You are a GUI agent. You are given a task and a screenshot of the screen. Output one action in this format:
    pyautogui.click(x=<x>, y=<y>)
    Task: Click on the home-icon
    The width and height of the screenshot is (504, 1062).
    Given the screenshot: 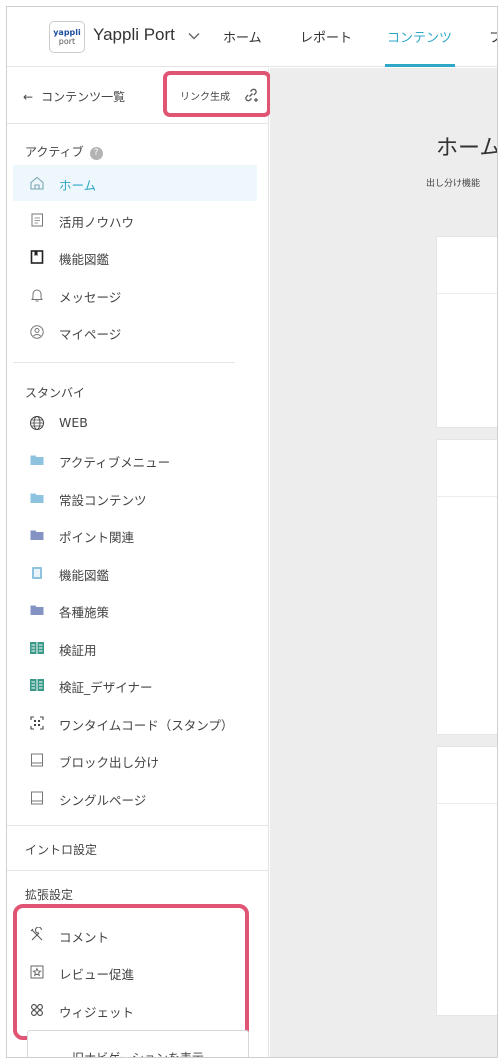 What is the action you would take?
    pyautogui.click(x=37, y=183)
    